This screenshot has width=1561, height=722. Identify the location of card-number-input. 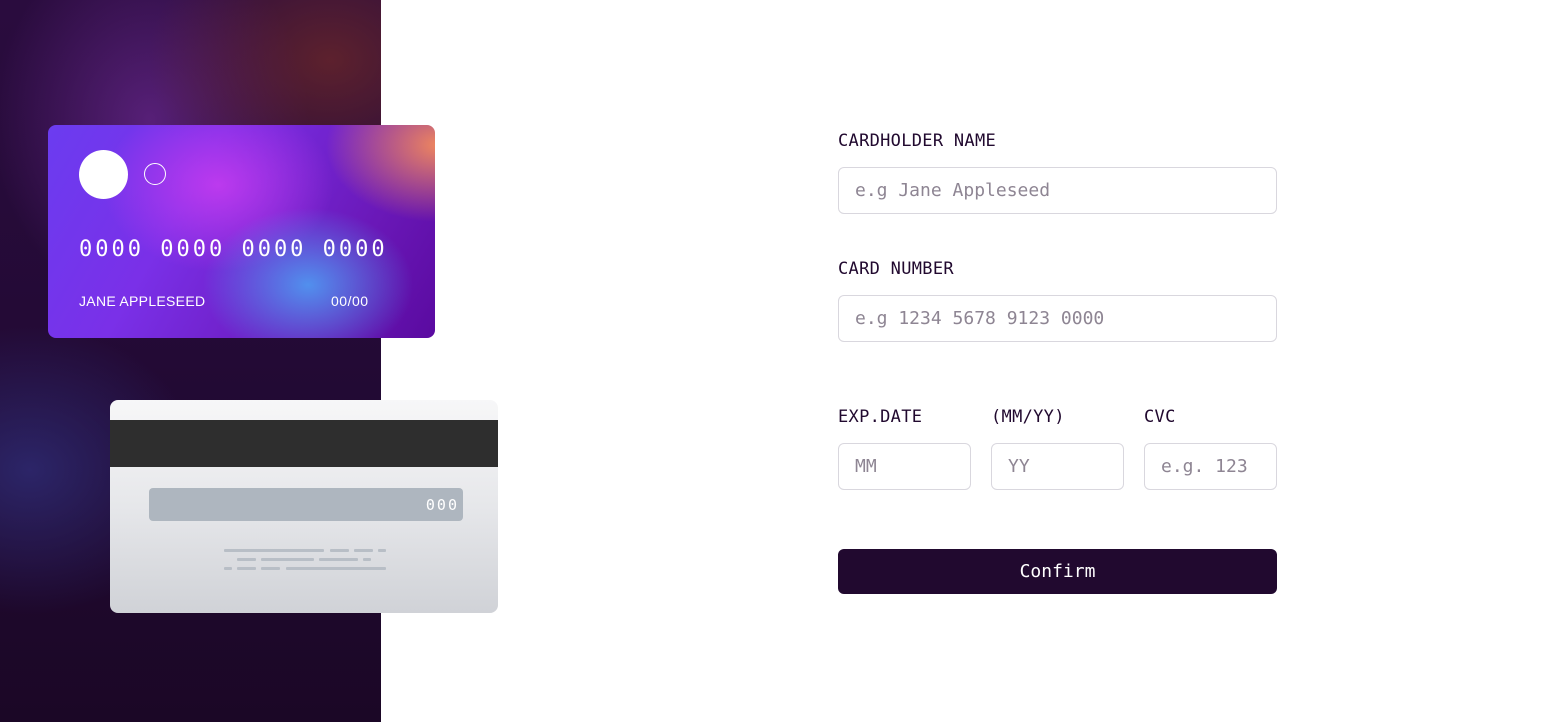
(1057, 318).